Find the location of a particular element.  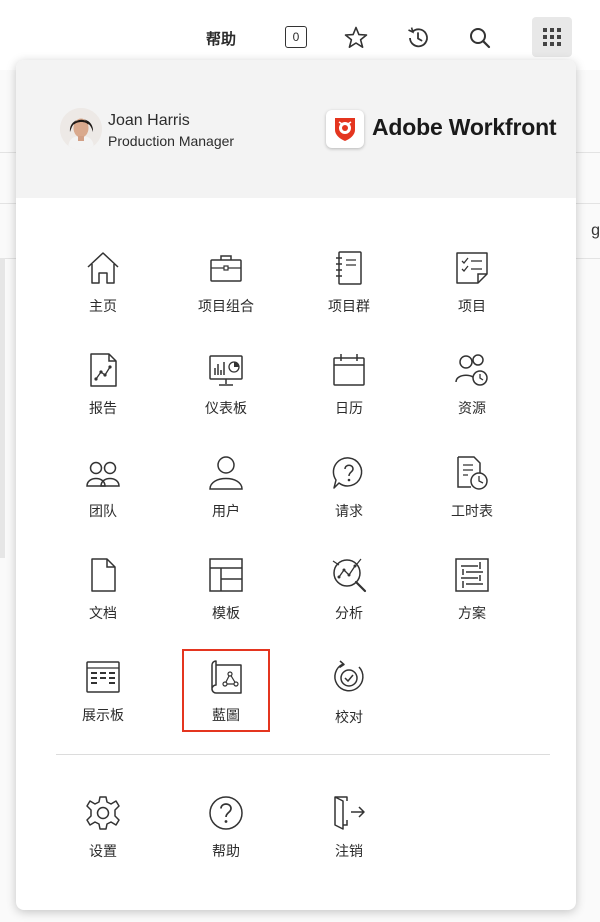

help-link: 帮助 is located at coordinates (221, 38).